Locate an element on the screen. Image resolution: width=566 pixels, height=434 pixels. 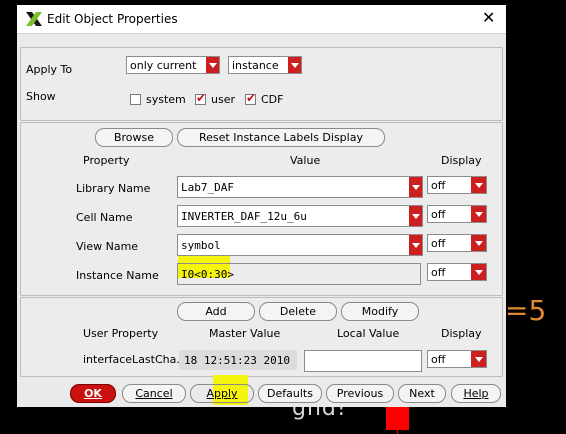
cell-name-field: INVERTER_DAF_12u_6u is located at coordinates (300, 216).